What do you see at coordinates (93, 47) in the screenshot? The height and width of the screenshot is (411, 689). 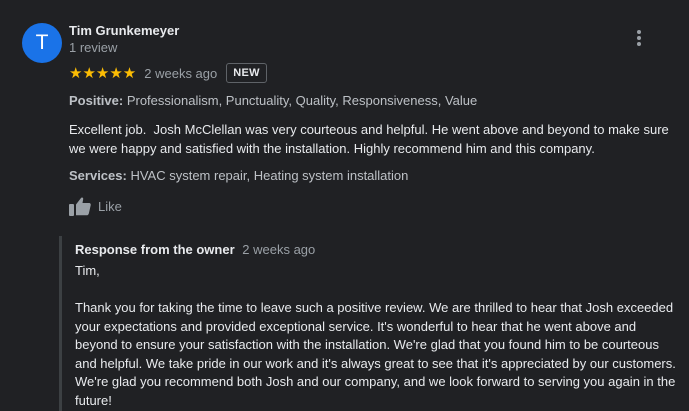 I see `reviewer-review-count: 1 review` at bounding box center [93, 47].